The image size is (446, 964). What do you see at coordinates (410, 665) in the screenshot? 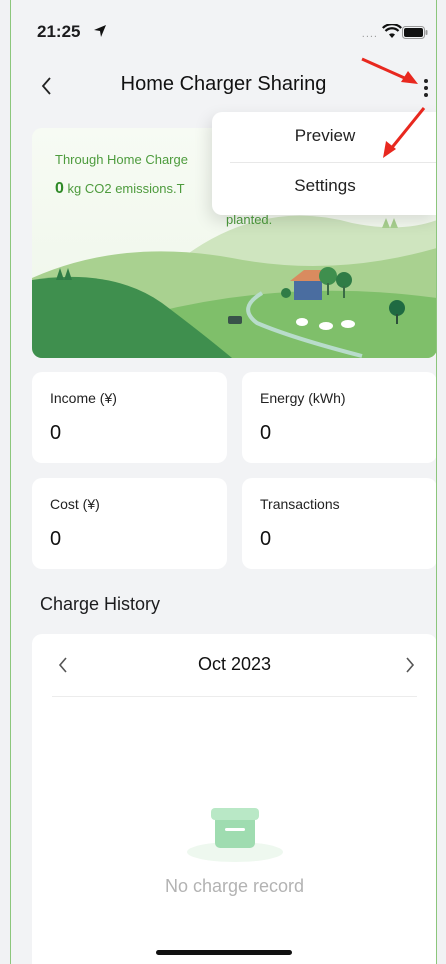
I see `next-month-chevron-icon` at bounding box center [410, 665].